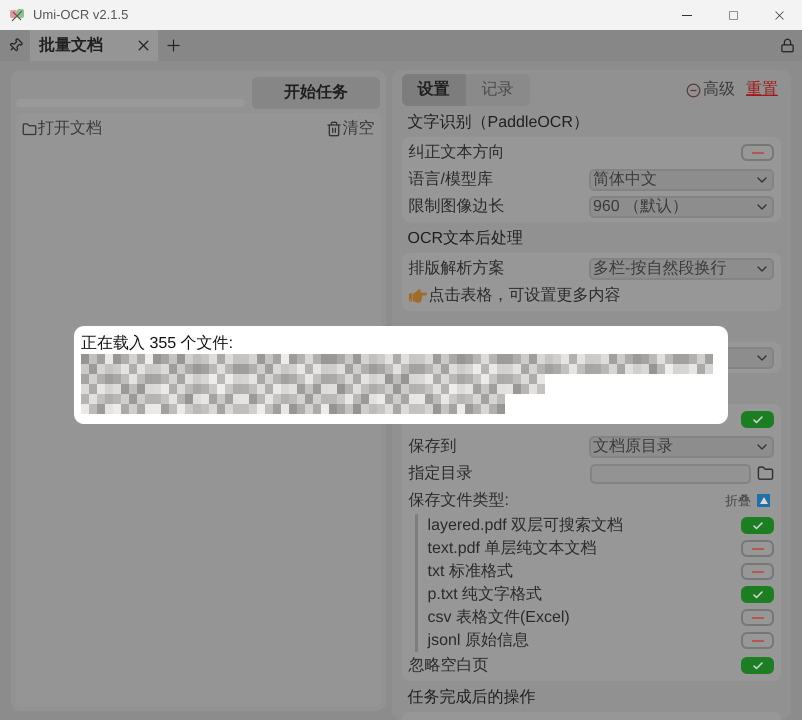  What do you see at coordinates (710, 90) in the screenshot?
I see `advanced-button: 高级` at bounding box center [710, 90].